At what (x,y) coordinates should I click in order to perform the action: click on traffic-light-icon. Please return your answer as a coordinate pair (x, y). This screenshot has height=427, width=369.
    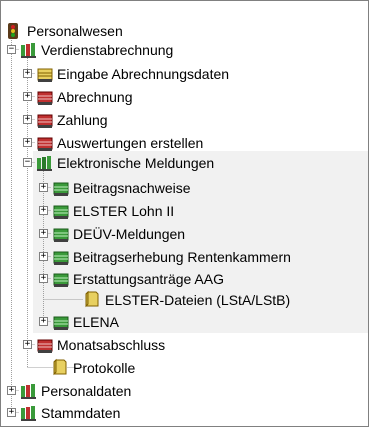
    Looking at the image, I should click on (13, 31).